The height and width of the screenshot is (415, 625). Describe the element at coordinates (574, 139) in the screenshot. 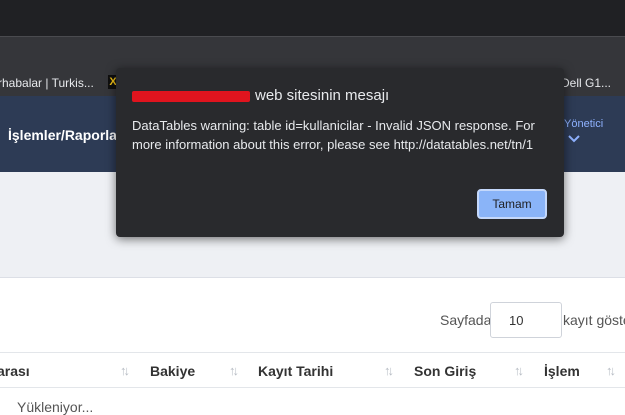

I see `chevron-down-icon` at that location.